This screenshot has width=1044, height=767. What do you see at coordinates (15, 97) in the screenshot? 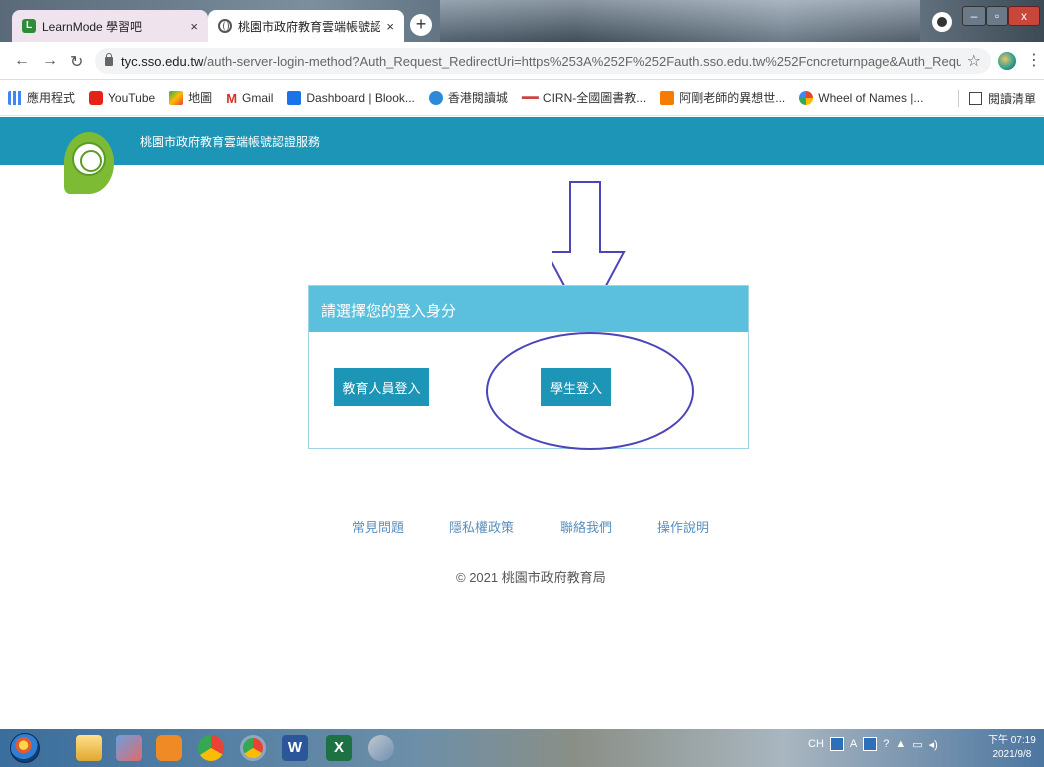
I see `apps-icon` at bounding box center [15, 97].